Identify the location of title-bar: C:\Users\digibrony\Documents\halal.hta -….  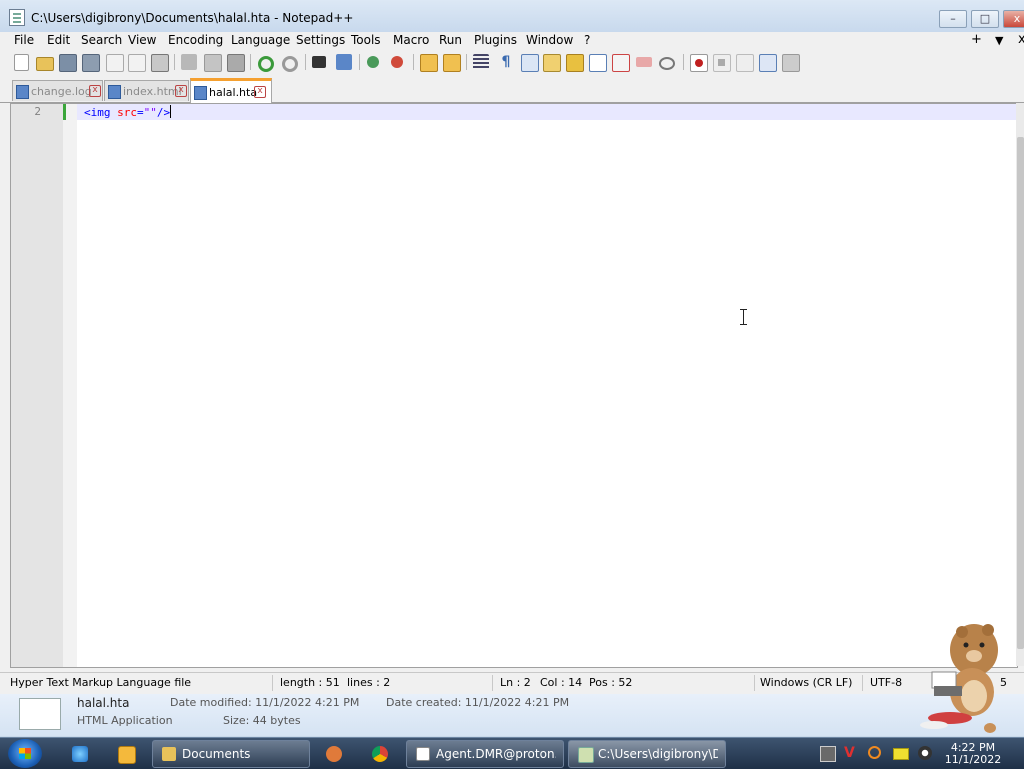
(512, 16).